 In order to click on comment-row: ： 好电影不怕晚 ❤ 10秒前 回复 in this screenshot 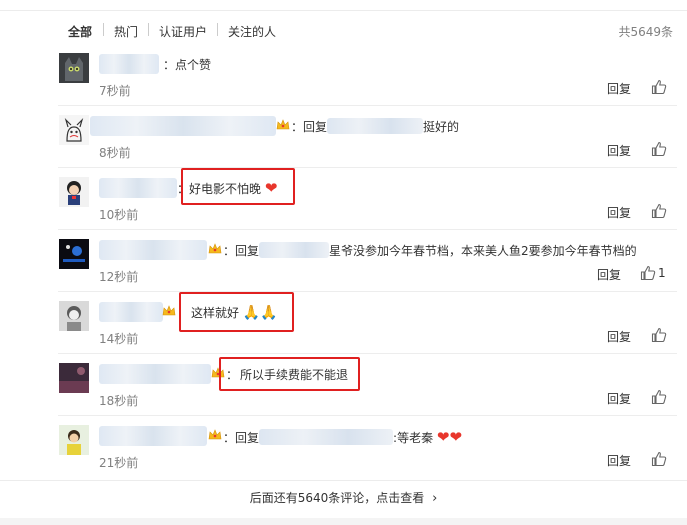, I will do `click(343, 199)`.